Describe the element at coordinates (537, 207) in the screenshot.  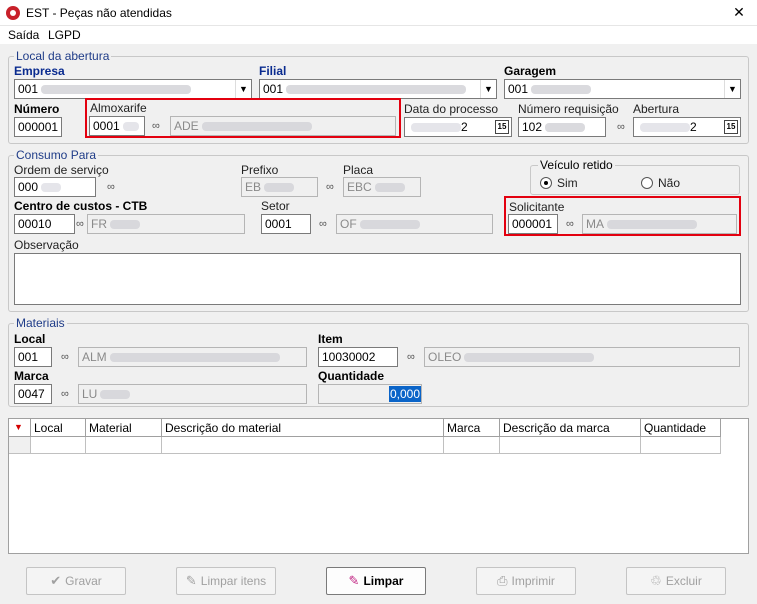
I see `solicitante-label: Solicitante` at that location.